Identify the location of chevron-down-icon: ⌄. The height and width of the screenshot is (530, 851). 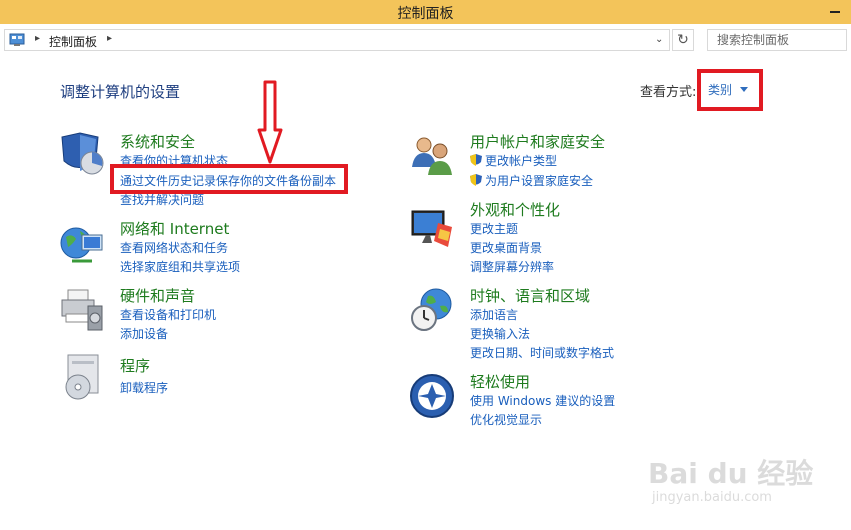
(659, 39).